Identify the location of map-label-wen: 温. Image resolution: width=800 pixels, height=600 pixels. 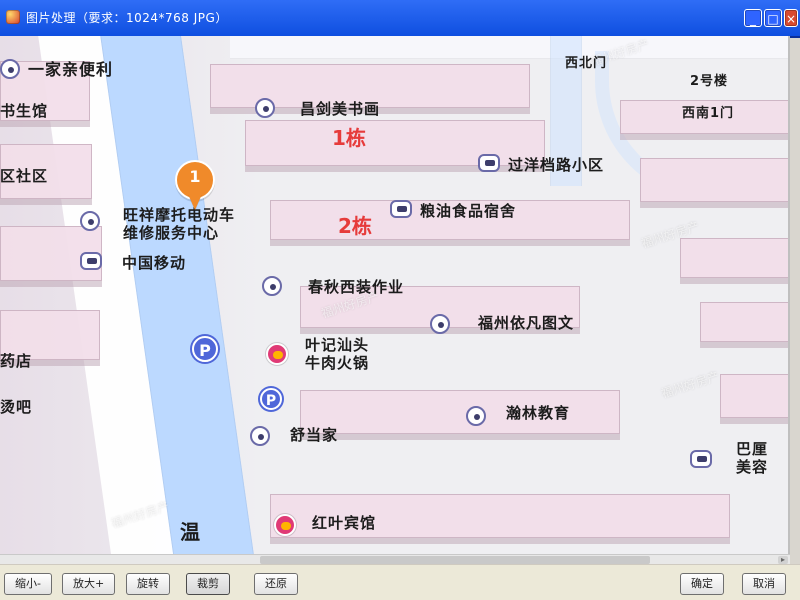
(190, 532).